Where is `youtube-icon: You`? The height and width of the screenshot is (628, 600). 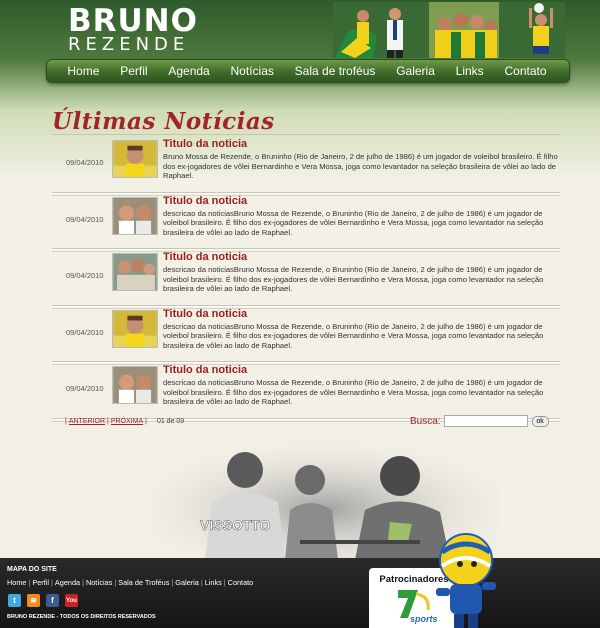 youtube-icon: You is located at coordinates (71, 600).